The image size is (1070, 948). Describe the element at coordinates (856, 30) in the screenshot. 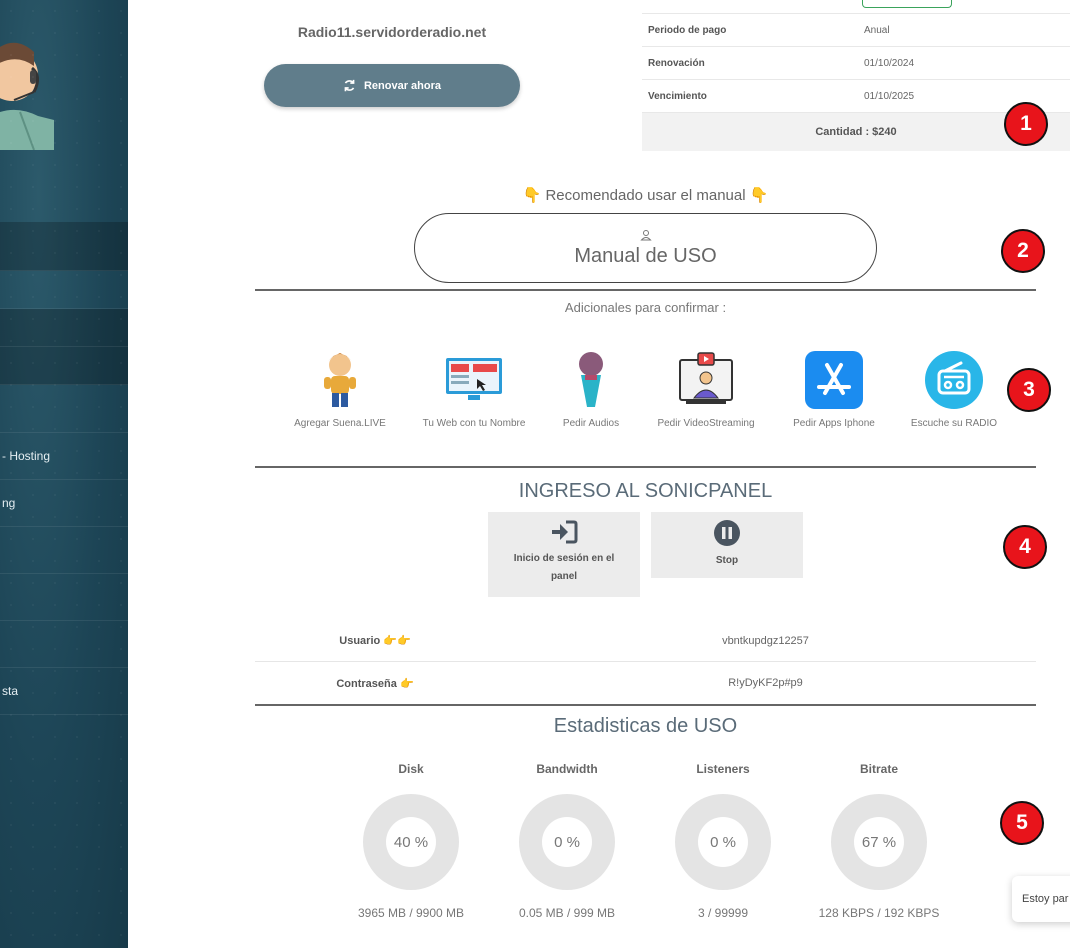

I see `payment-period-row: Periodo de pago Anual` at that location.